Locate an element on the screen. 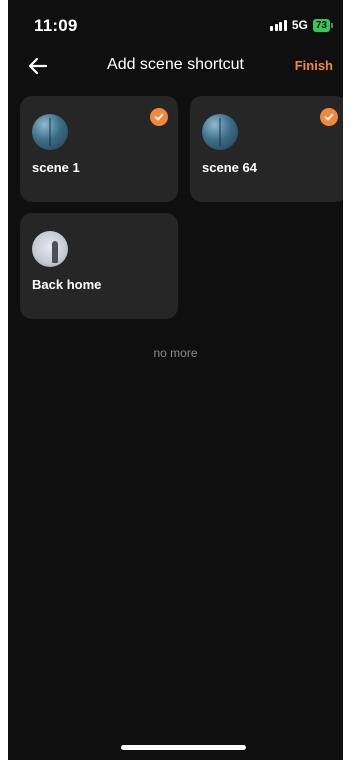 This screenshot has width=351, height=760. network-label: 5G is located at coordinates (299, 25).